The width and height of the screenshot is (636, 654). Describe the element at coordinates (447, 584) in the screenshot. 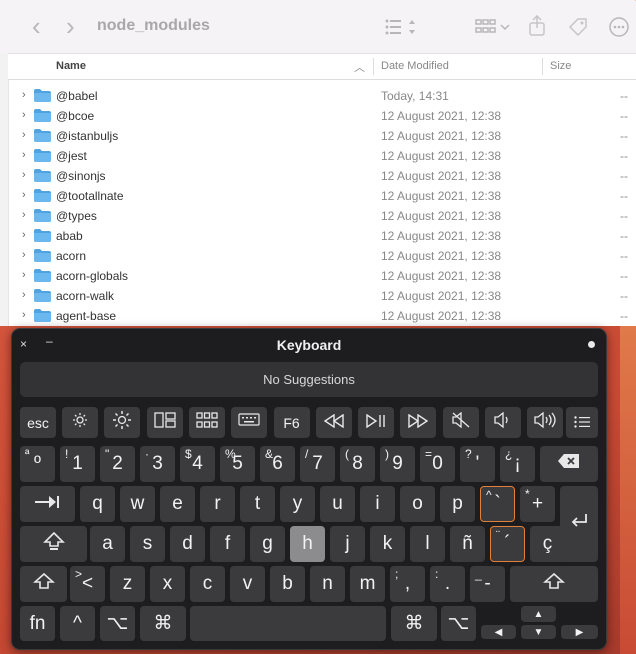

I see `key-period: :.` at that location.